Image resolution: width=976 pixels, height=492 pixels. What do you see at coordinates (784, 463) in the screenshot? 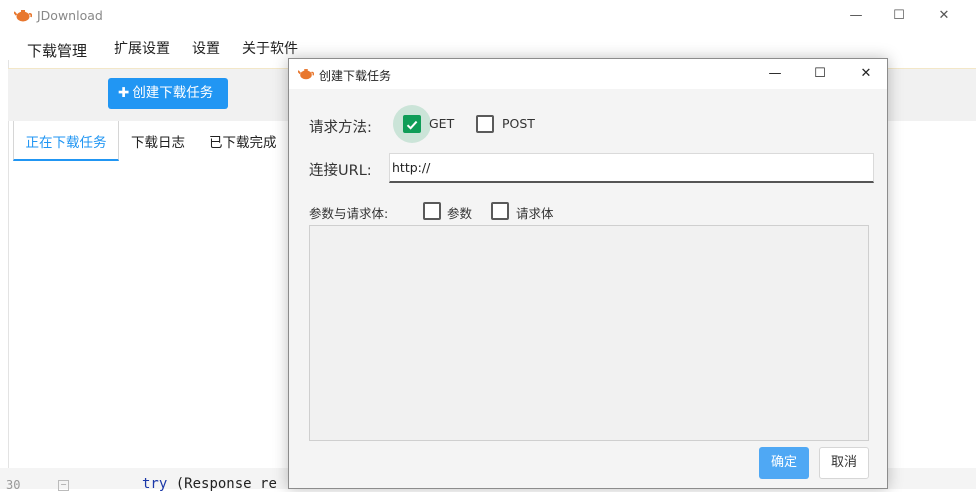
I see `ok-button: 确定` at bounding box center [784, 463].